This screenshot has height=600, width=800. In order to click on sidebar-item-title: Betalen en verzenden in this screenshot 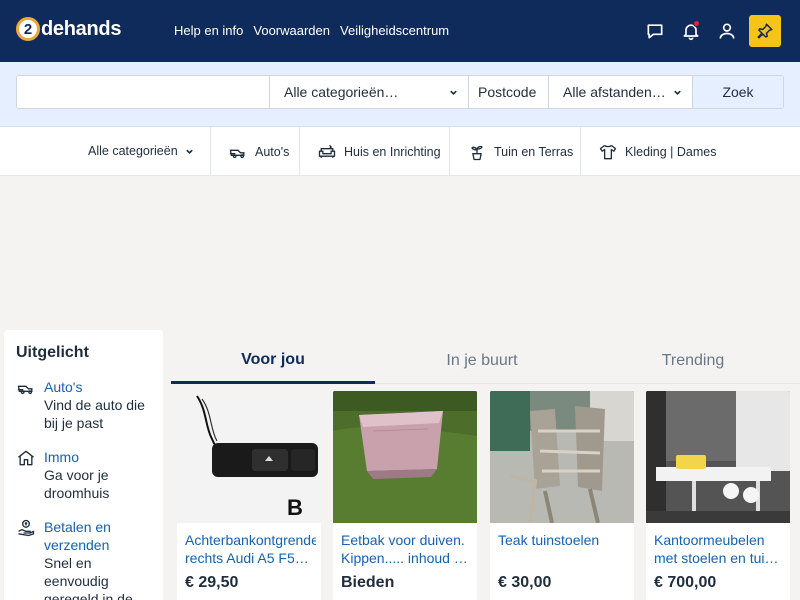, I will do `click(100, 536)`.